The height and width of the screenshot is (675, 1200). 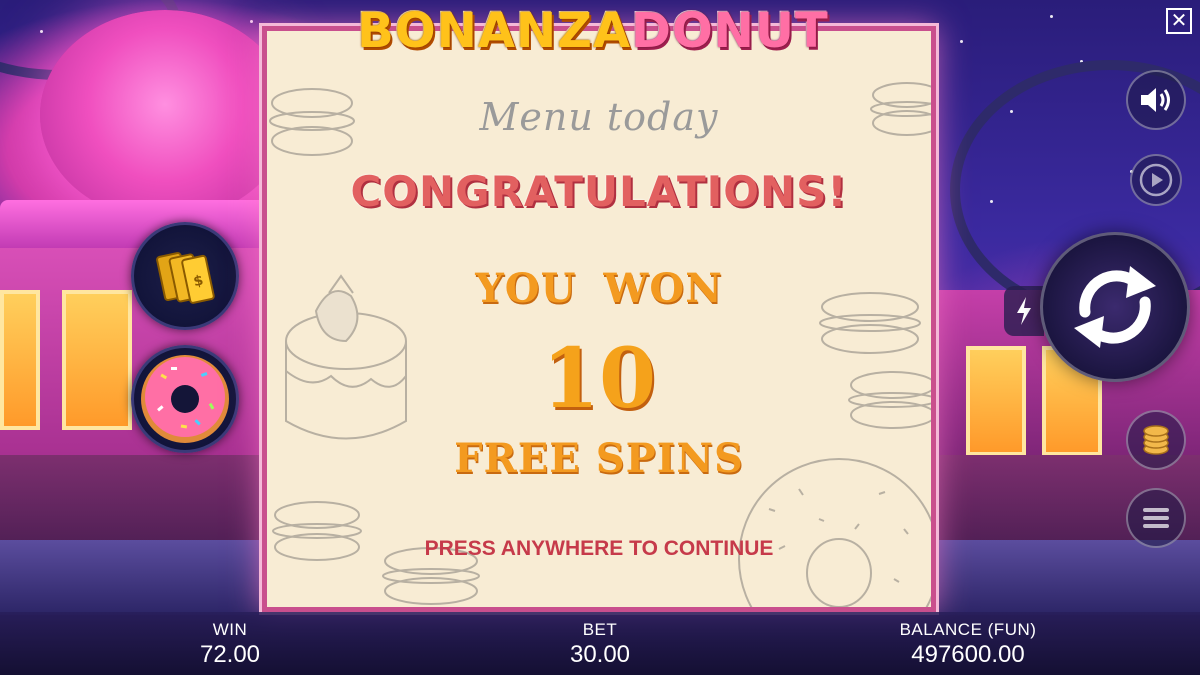 What do you see at coordinates (599, 458) in the screenshot?
I see `free-spins-label: FREE SPINS` at bounding box center [599, 458].